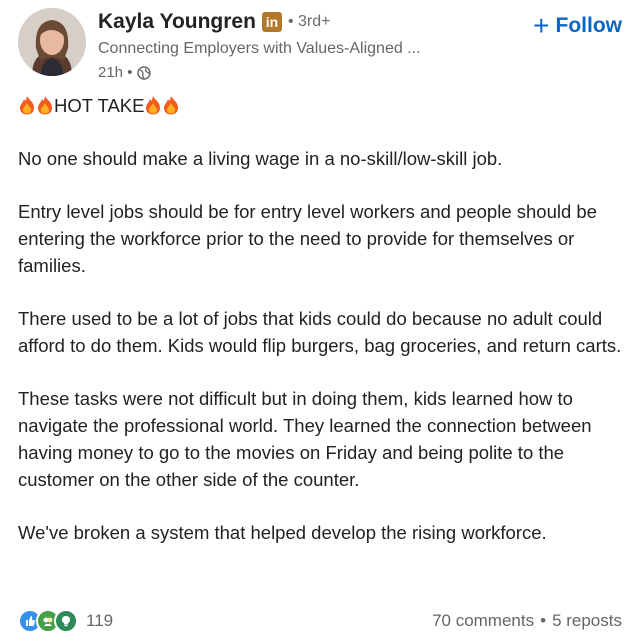 Image resolution: width=640 pixels, height=643 pixels. Describe the element at coordinates (321, 105) in the screenshot. I see `hot-take-line: HOT TAKE` at that location.